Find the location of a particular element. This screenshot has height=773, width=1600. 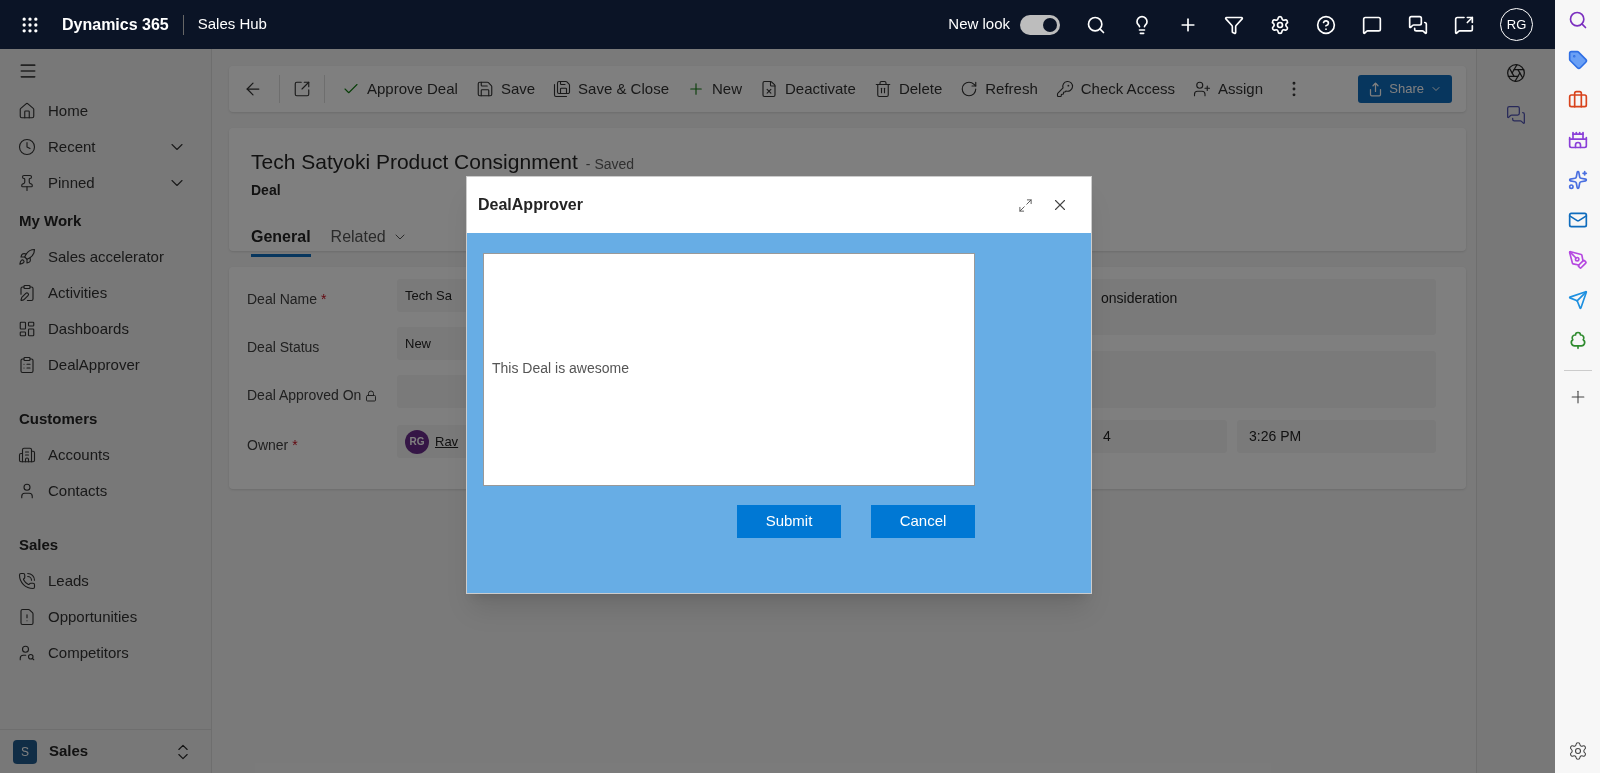

tab: General is located at coordinates (281, 238).